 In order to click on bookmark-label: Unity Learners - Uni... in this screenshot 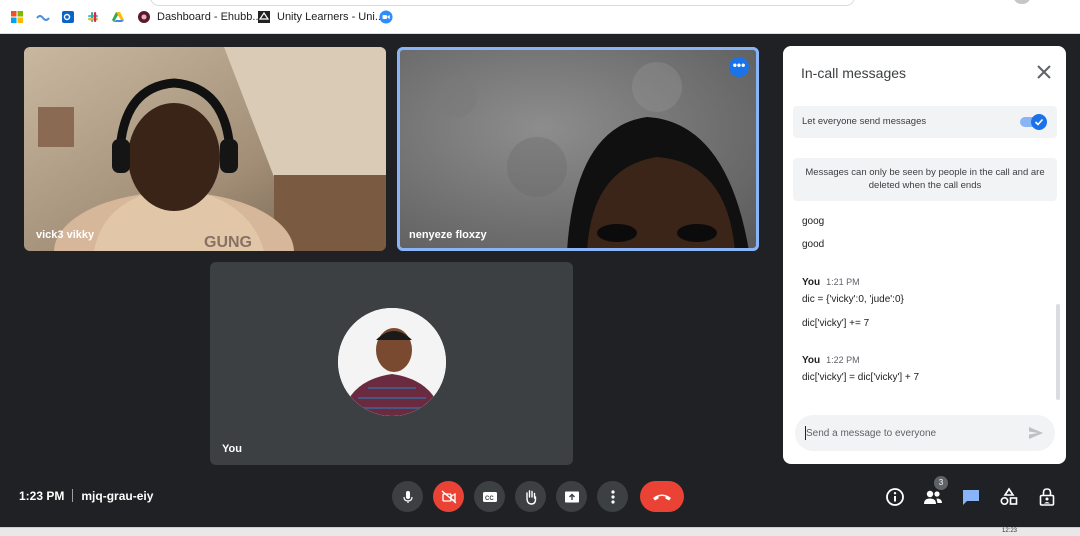, I will do `click(330, 17)`.